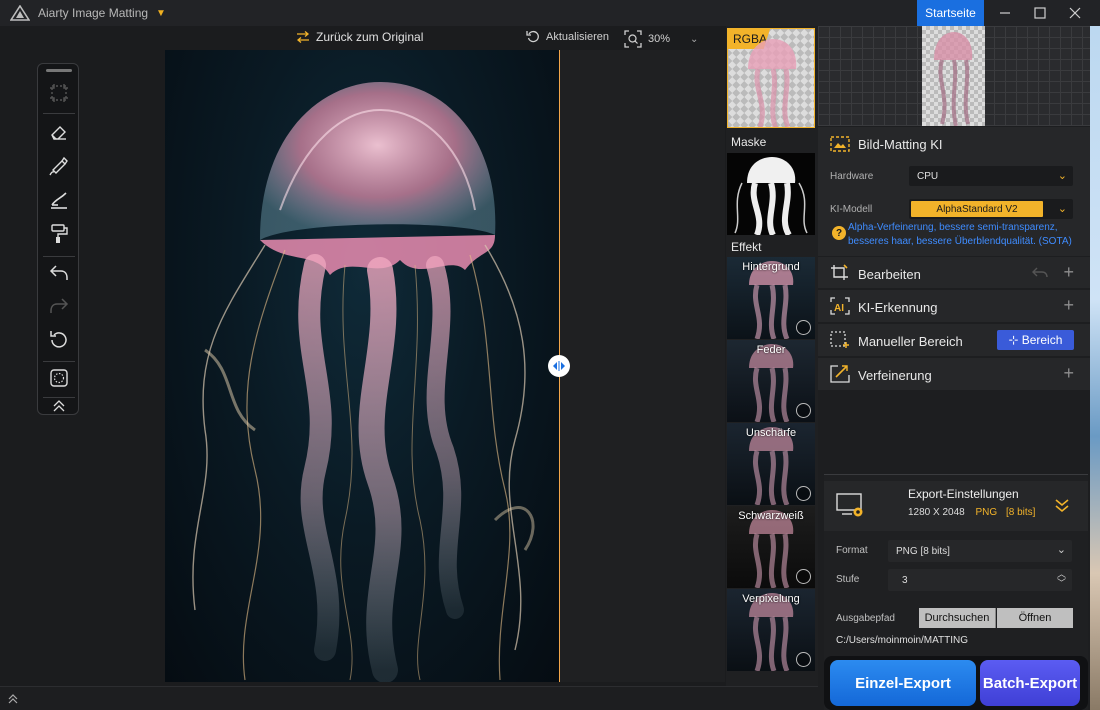 This screenshot has width=1100, height=710. What do you see at coordinates (749, 142) in the screenshot?
I see `mask-label: Maske` at bounding box center [749, 142].